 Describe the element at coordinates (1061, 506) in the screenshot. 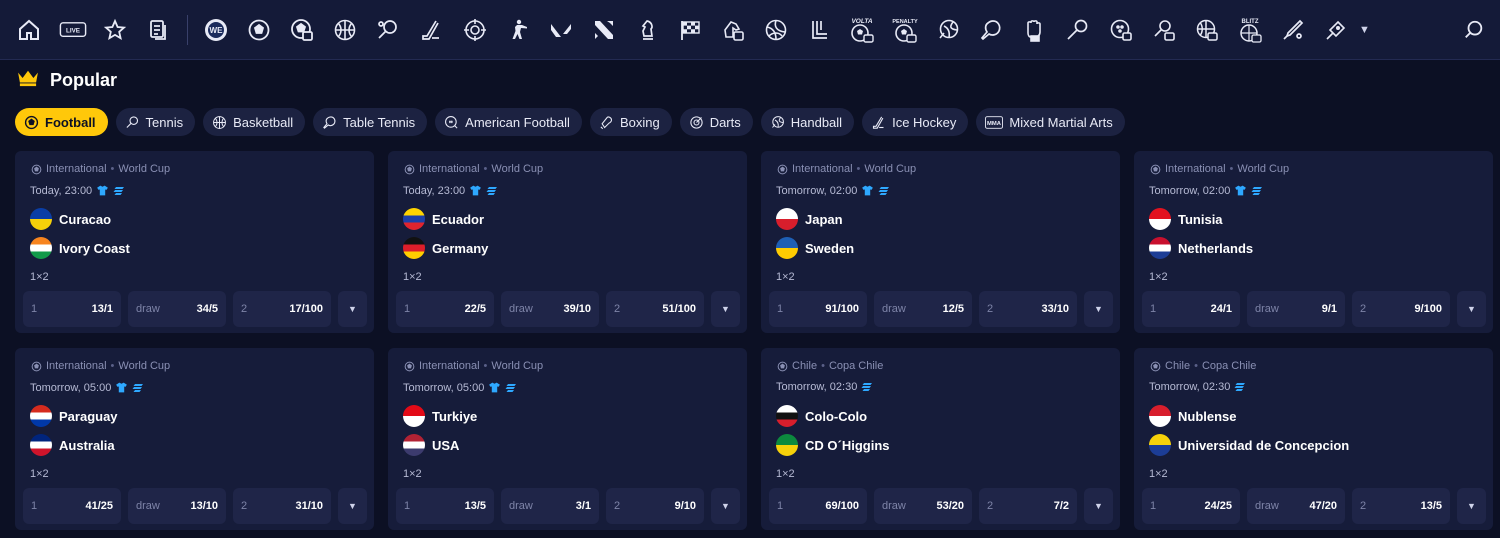

I see `odd-value: 7/2` at that location.